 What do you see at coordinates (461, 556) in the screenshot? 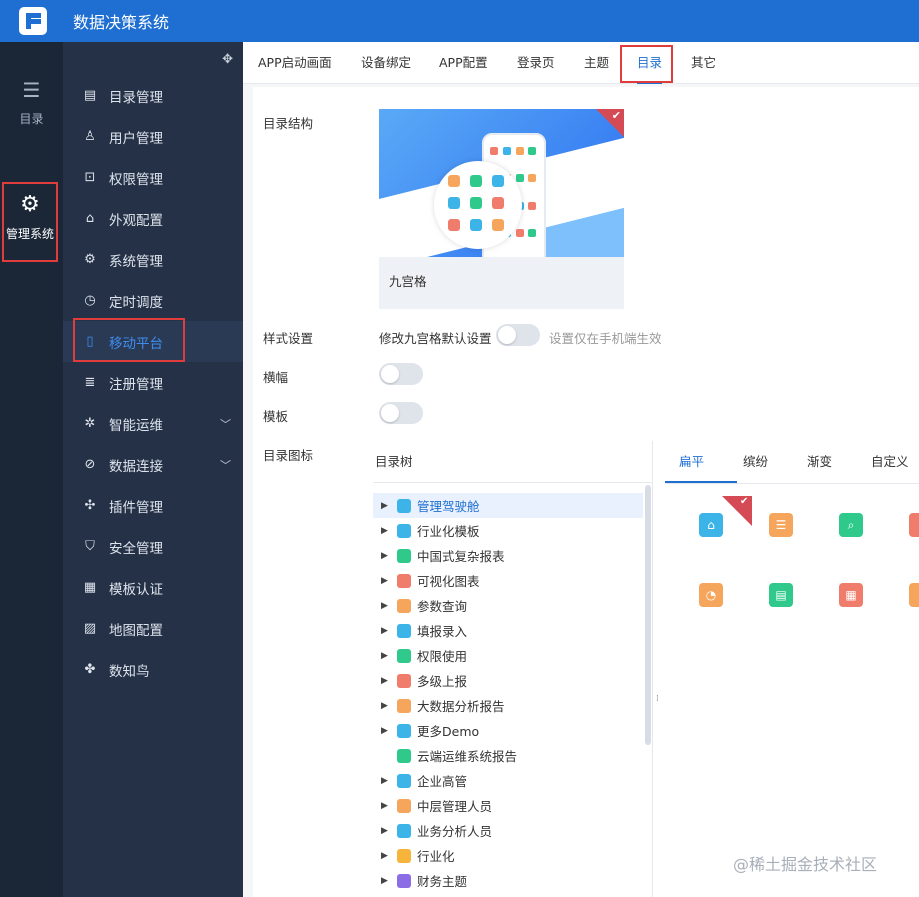
I see `tree-row-label: 中国式复杂报表` at bounding box center [461, 556].